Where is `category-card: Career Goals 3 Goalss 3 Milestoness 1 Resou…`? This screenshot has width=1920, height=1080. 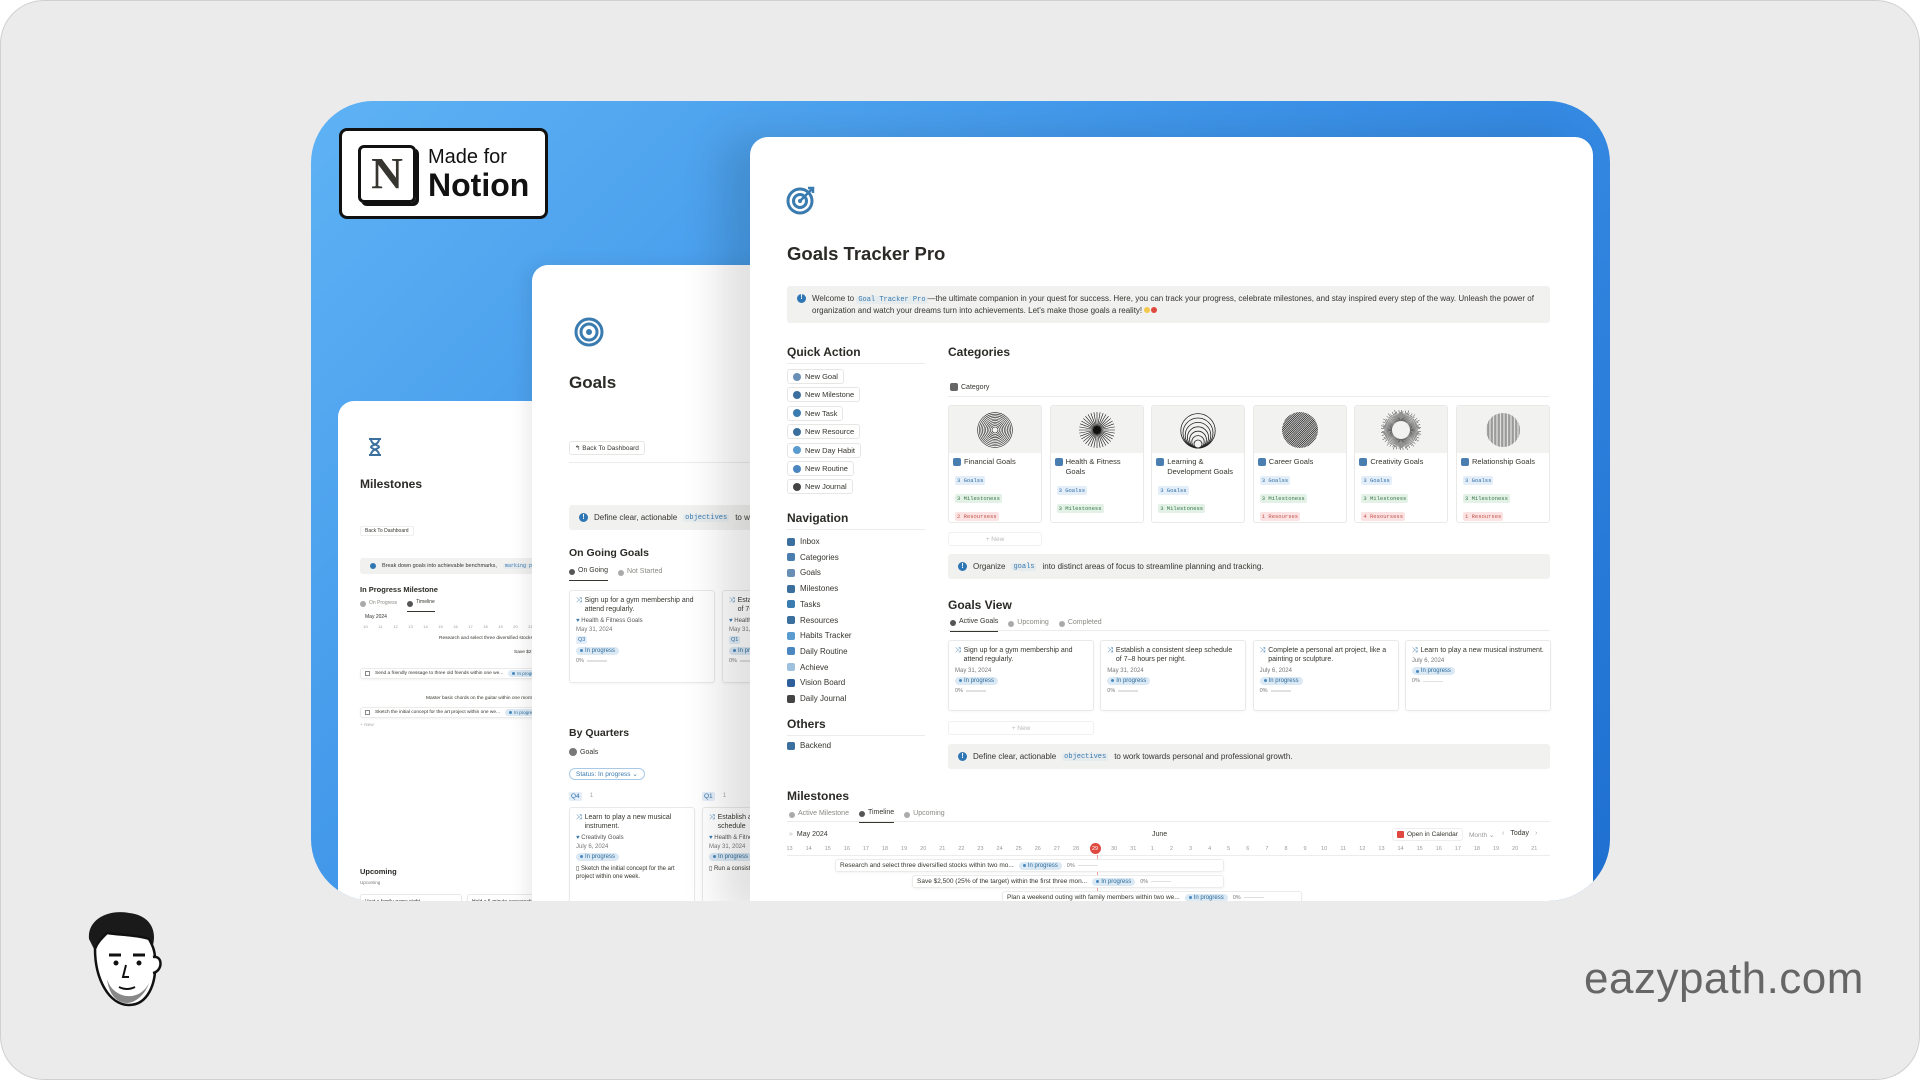
category-card: Career Goals 3 Goalss 3 Milestoness 1 Resou… is located at coordinates (1299, 464).